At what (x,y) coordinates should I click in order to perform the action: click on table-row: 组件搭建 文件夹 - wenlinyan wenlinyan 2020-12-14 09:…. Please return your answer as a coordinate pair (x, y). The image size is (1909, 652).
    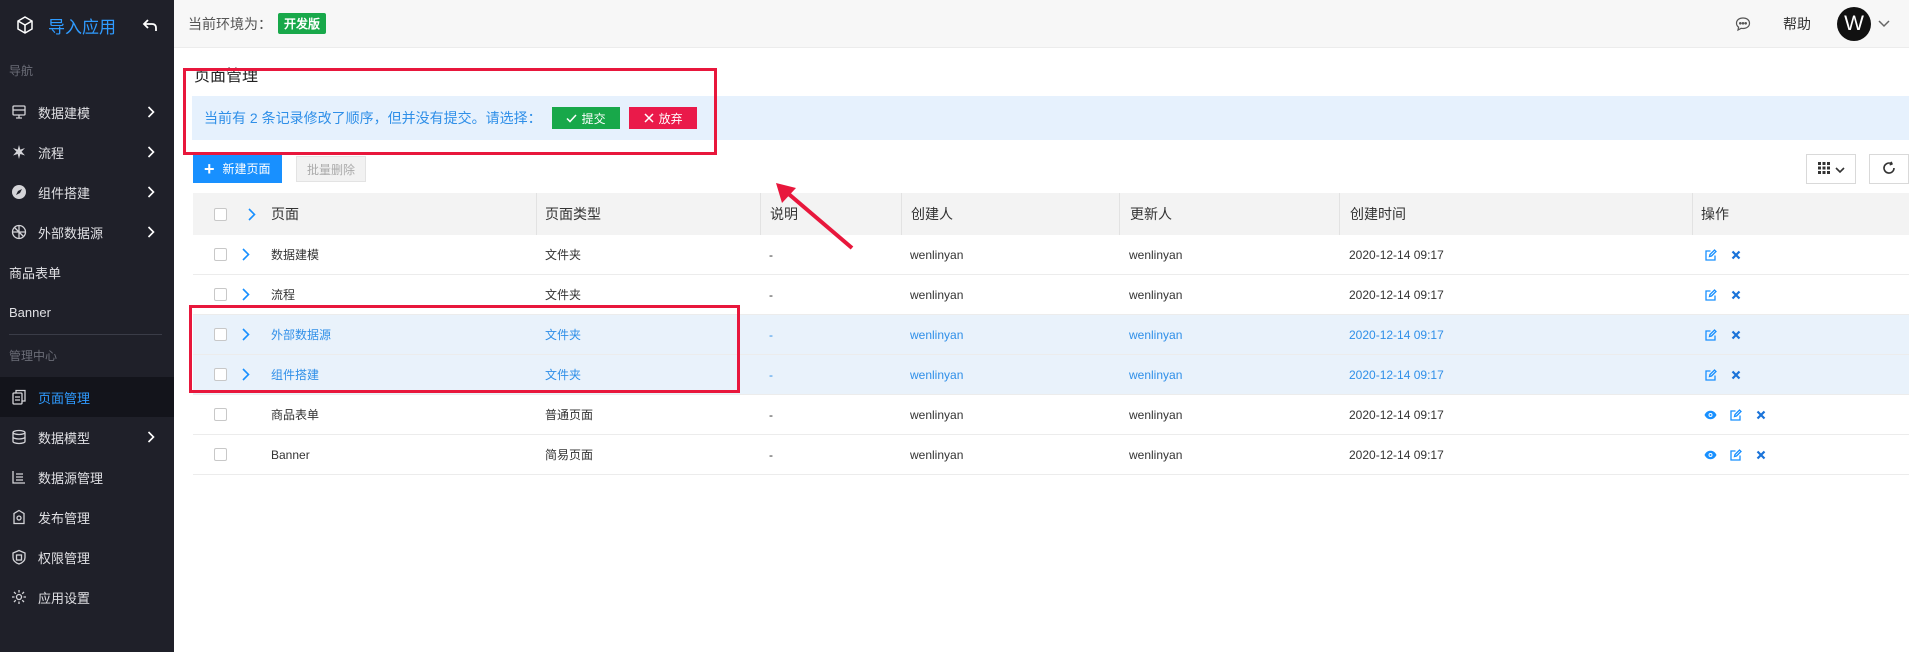
    Looking at the image, I should click on (1051, 375).